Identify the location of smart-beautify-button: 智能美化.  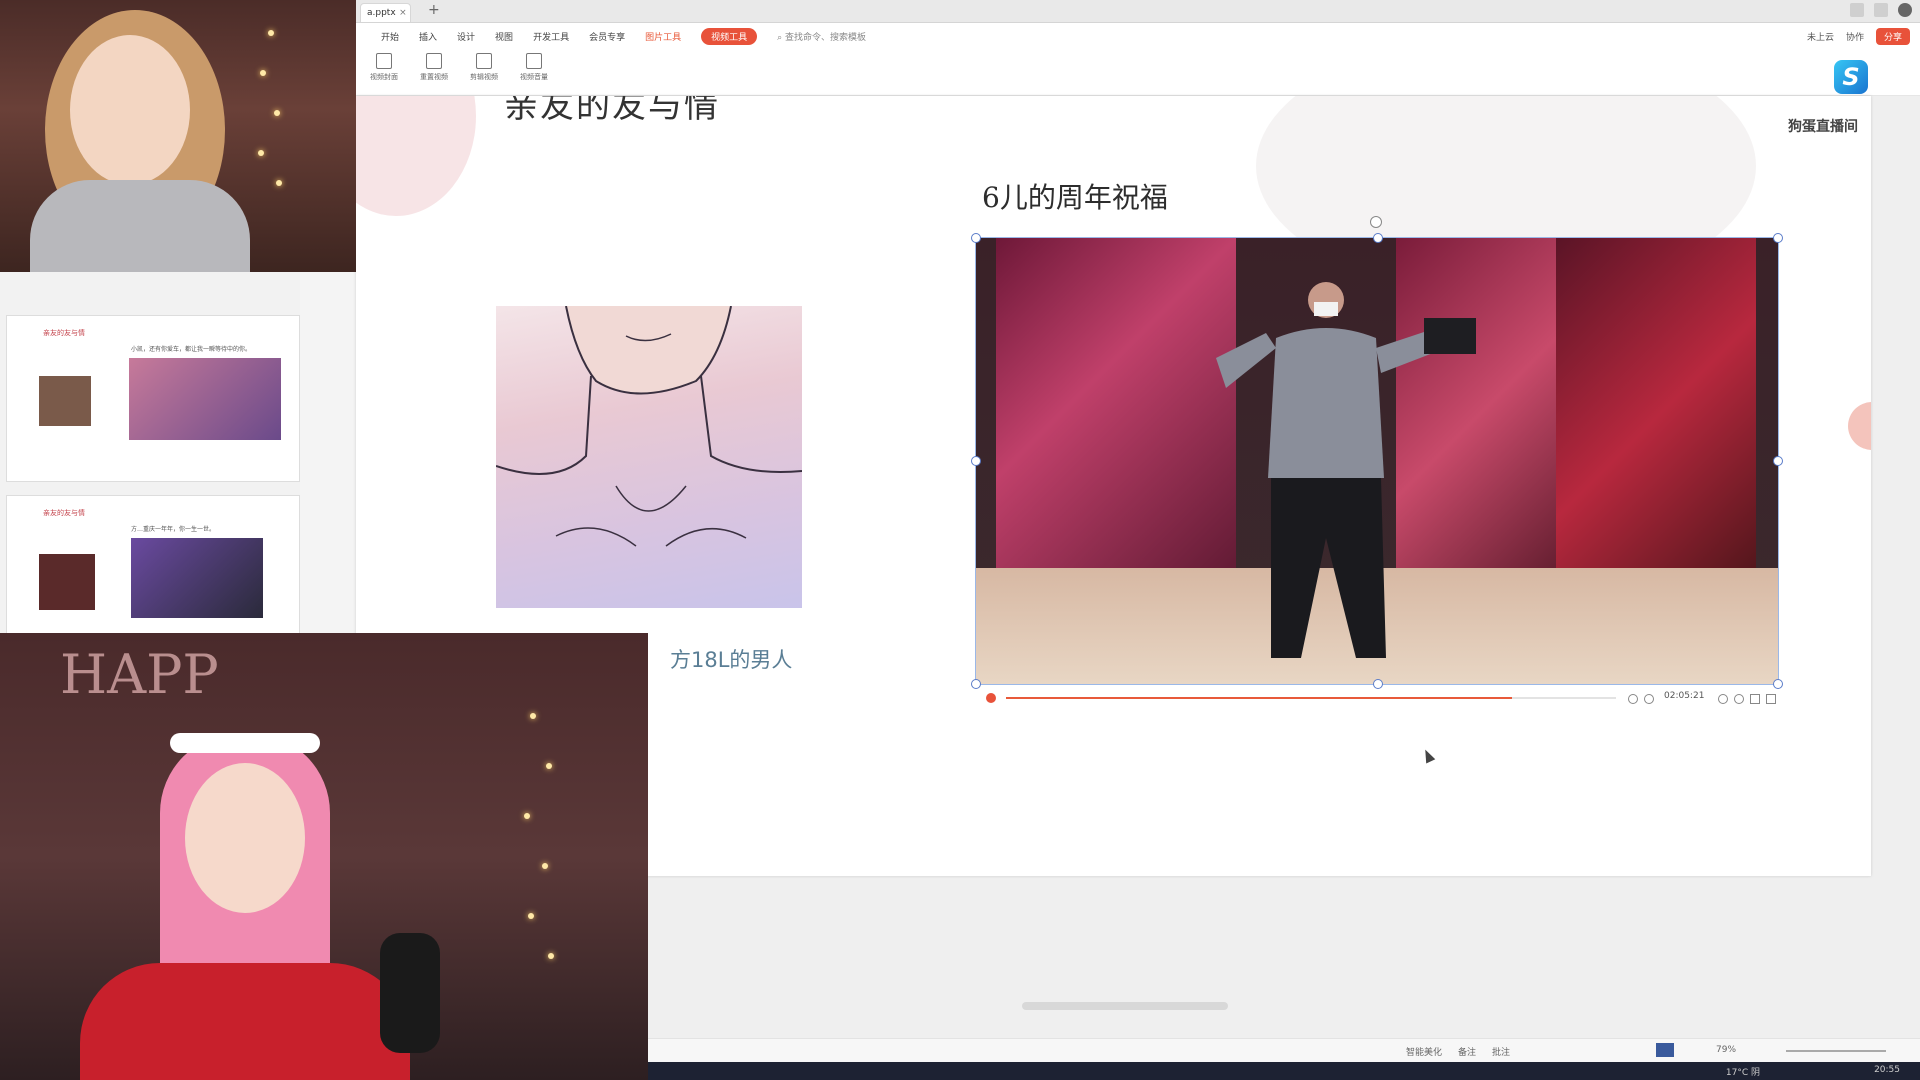
(1424, 1051).